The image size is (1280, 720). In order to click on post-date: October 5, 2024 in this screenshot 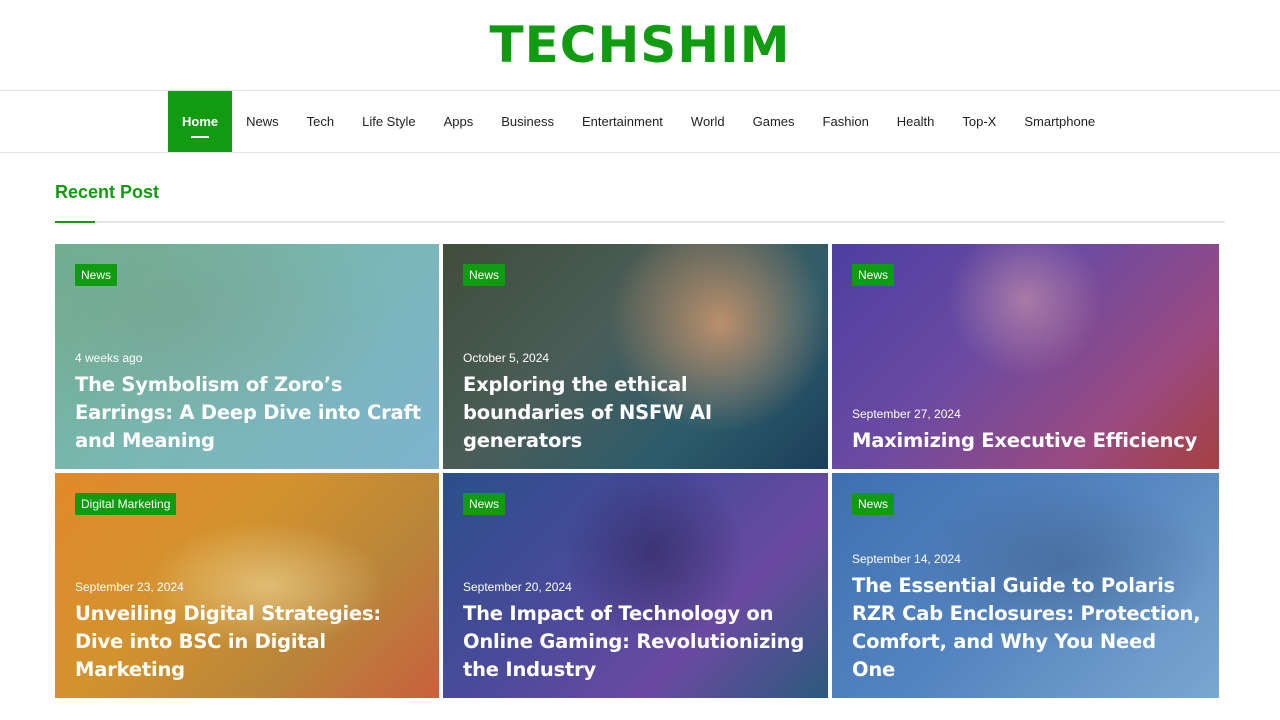, I will do `click(506, 358)`.